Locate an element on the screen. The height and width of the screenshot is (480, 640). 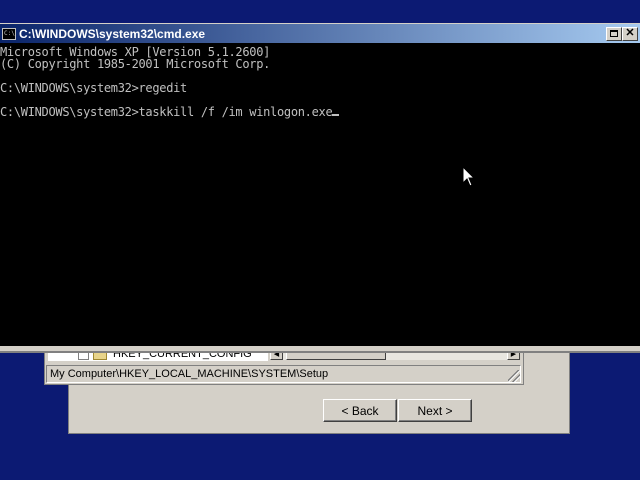
close-button: ✕ is located at coordinates (630, 34).